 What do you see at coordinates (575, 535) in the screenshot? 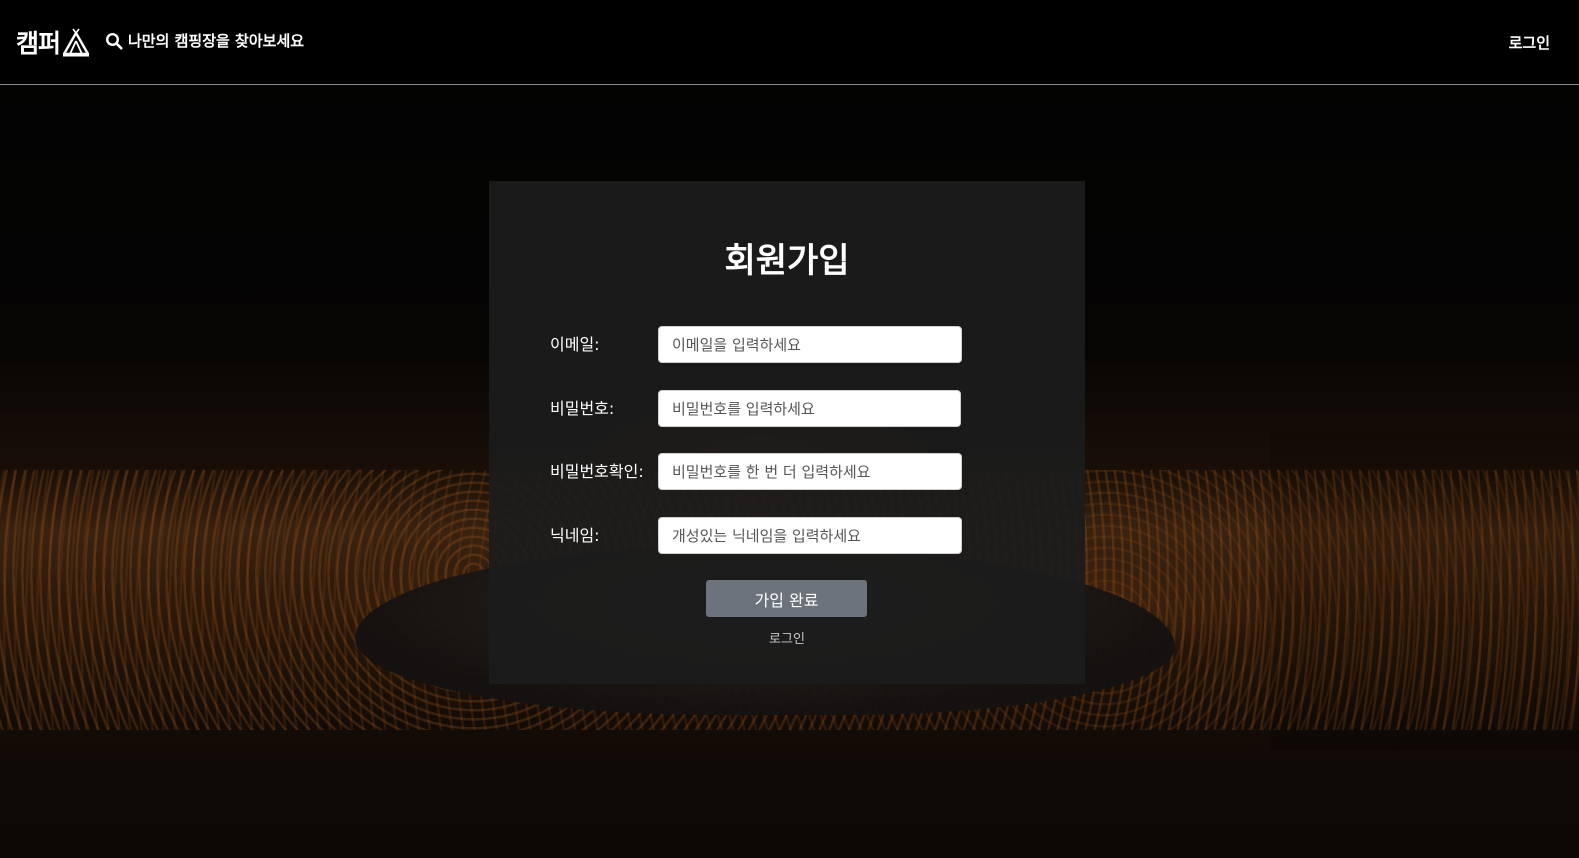
I see `nickname-label: 닉네임:` at bounding box center [575, 535].